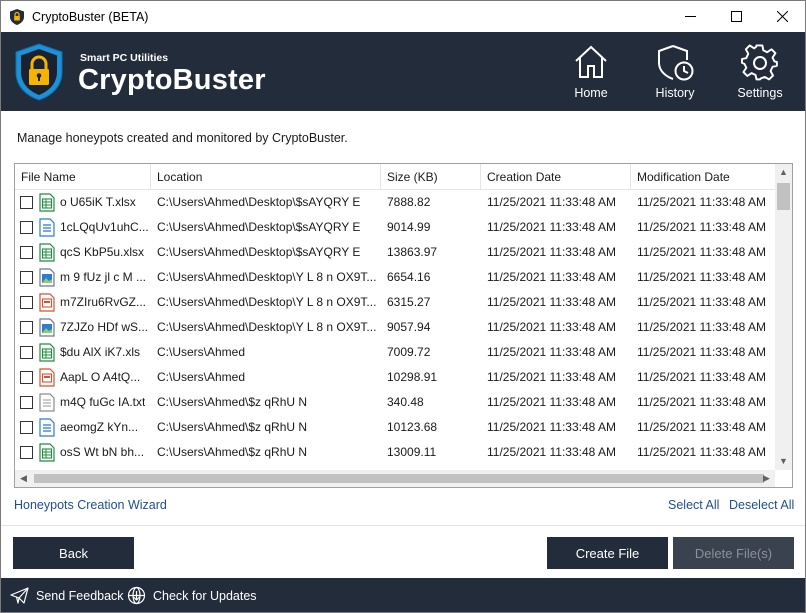  Describe the element at coordinates (783, 461) in the screenshot. I see `scroll-down-arrow-icon: ▼` at that location.